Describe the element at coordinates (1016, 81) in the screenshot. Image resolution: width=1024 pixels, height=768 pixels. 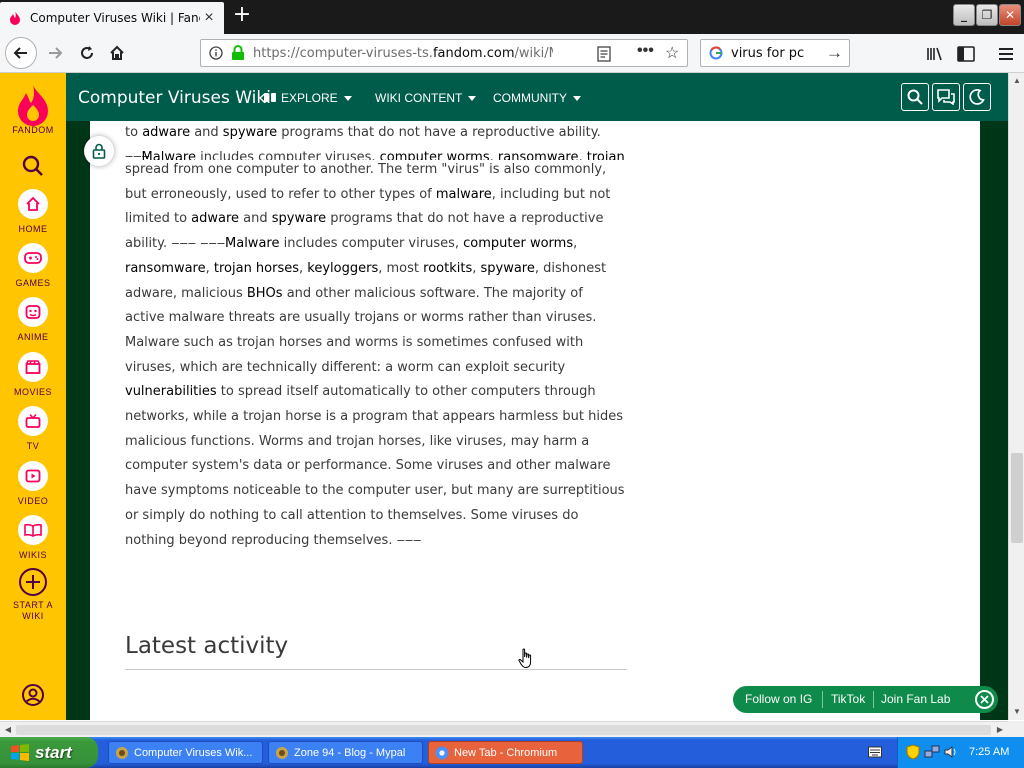
I see `scroll-up-arrow-icon: ▲` at that location.